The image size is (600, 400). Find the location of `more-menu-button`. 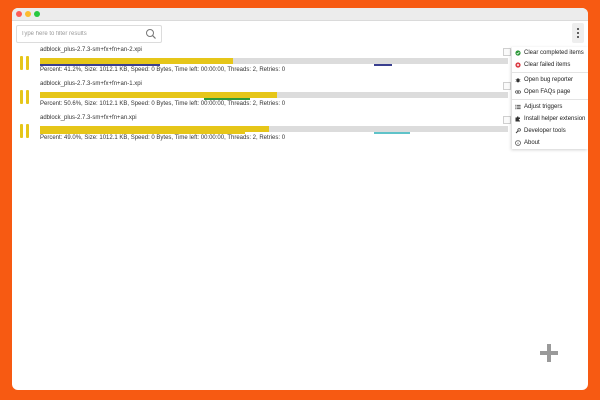

more-menu-button is located at coordinates (578, 33).